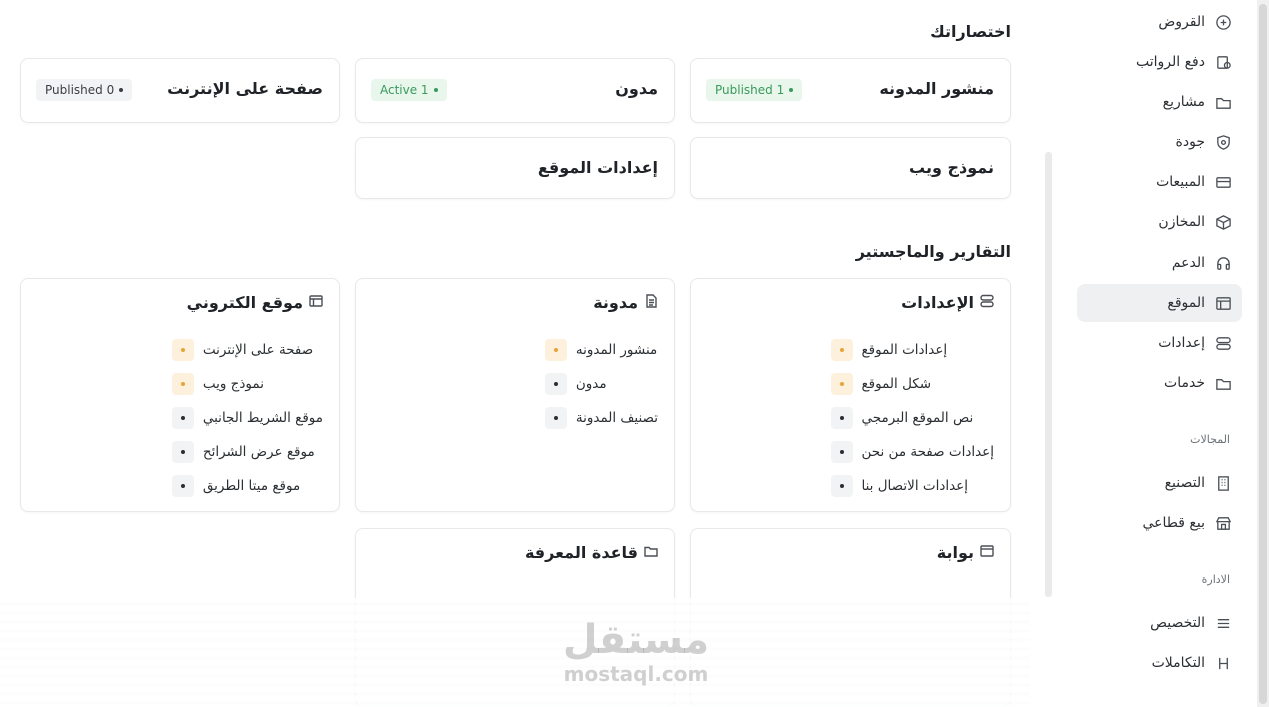 The image size is (1269, 707). What do you see at coordinates (947, 302) in the screenshot?
I see `report-card-title: الإعدادات` at bounding box center [947, 302].